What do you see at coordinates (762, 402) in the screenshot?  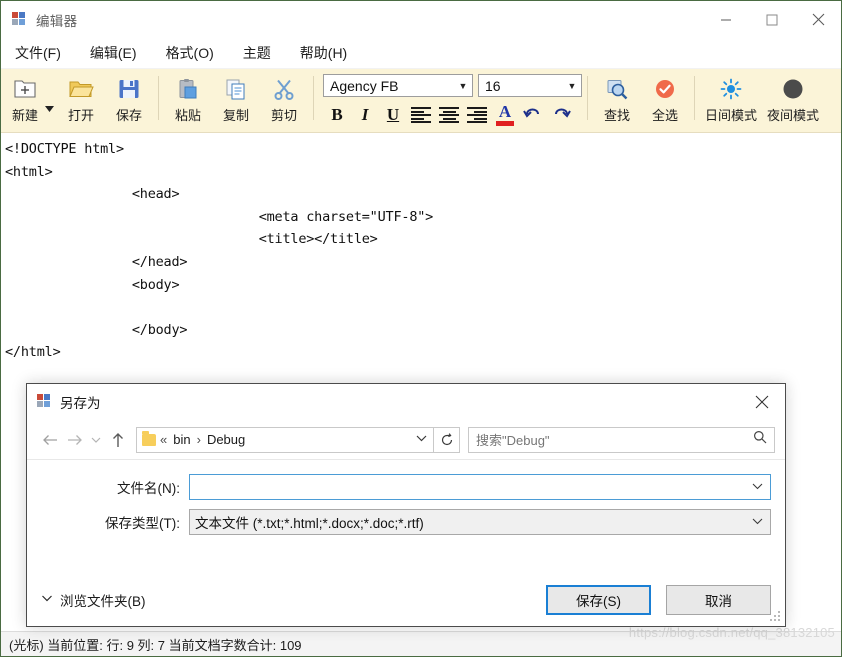 I see `dialog-close-icon` at bounding box center [762, 402].